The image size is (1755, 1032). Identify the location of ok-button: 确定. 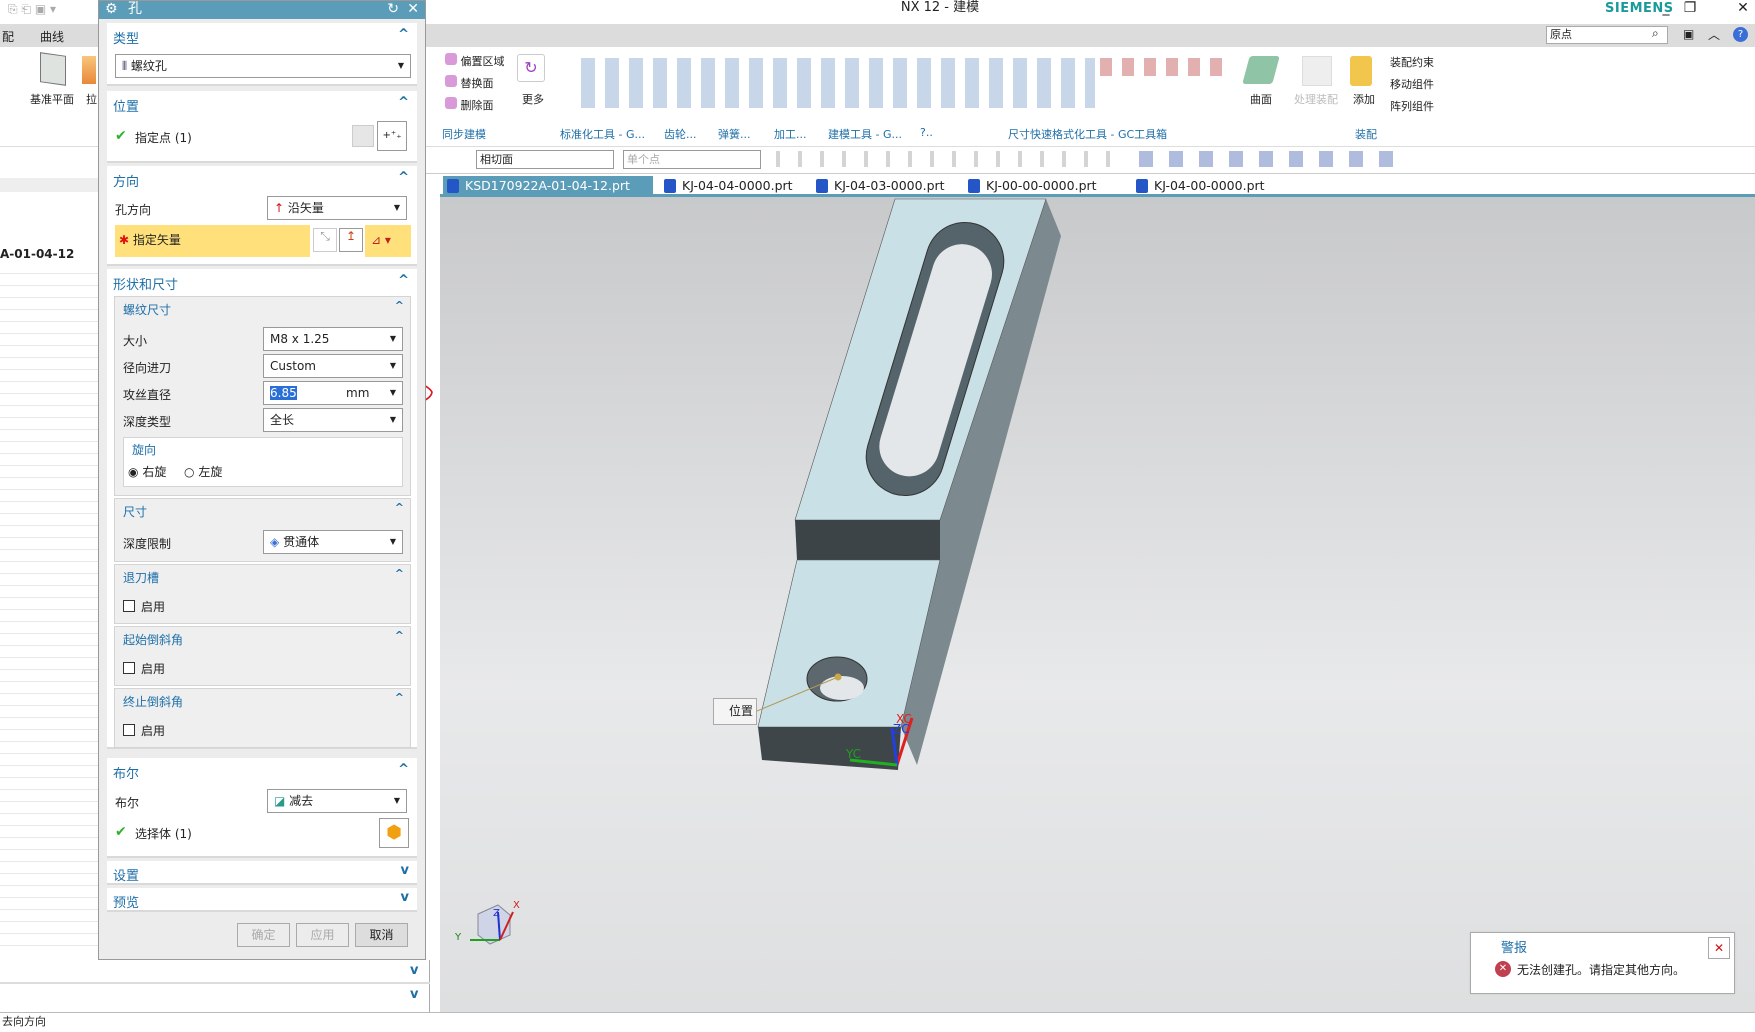
(263, 935).